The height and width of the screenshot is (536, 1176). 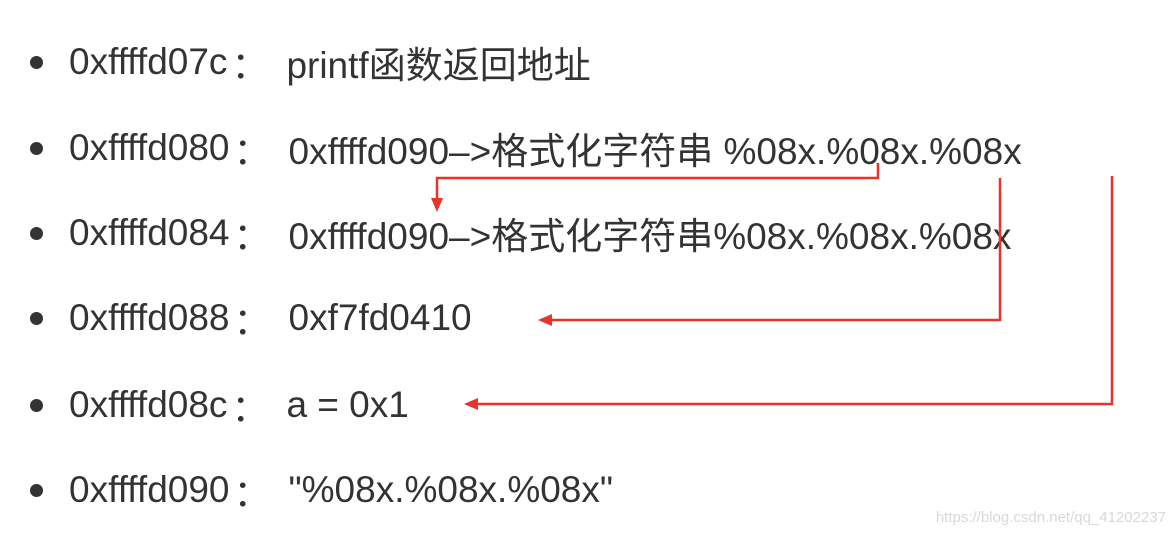 What do you see at coordinates (437, 205) in the screenshot?
I see `arrow-1-head` at bounding box center [437, 205].